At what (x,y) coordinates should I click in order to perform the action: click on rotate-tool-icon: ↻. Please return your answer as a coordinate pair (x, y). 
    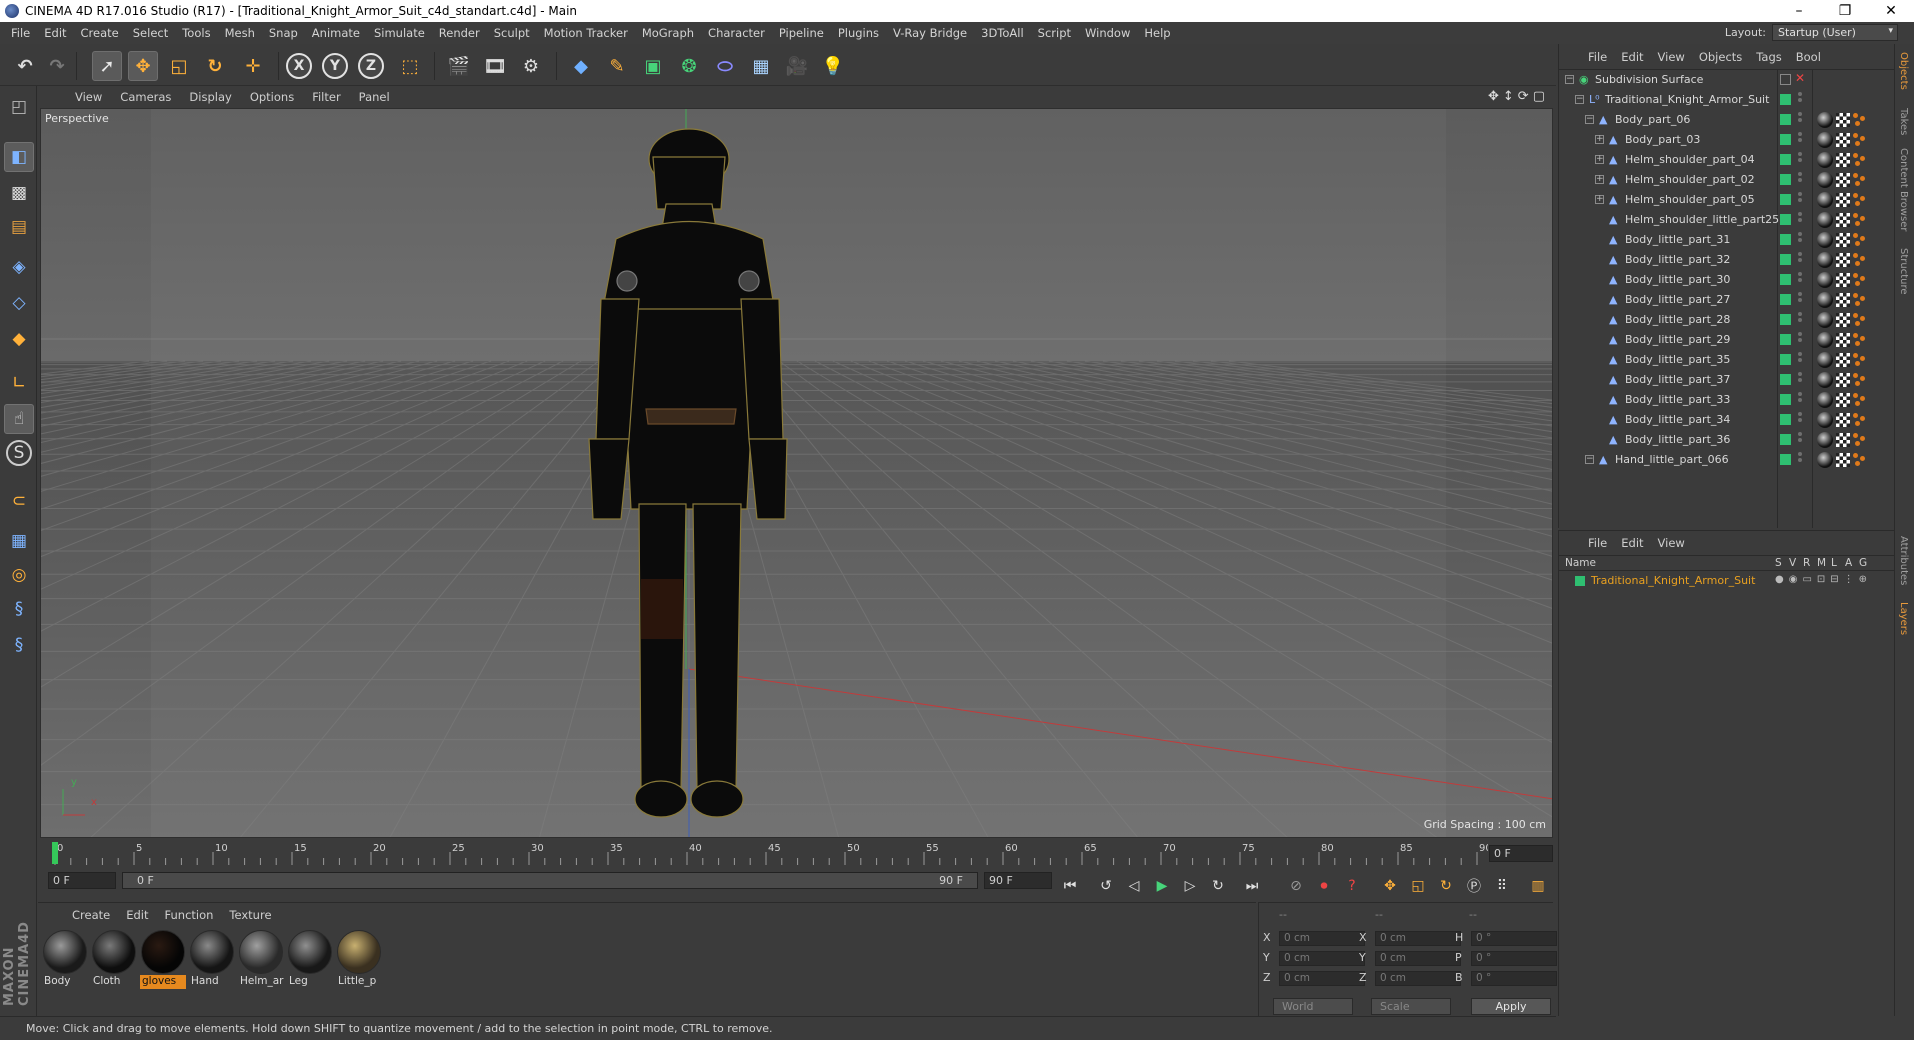
    Looking at the image, I should click on (215, 66).